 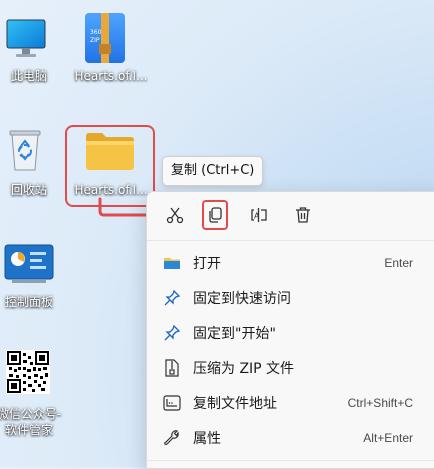 I want to click on qr-code-icon, so click(x=28, y=372).